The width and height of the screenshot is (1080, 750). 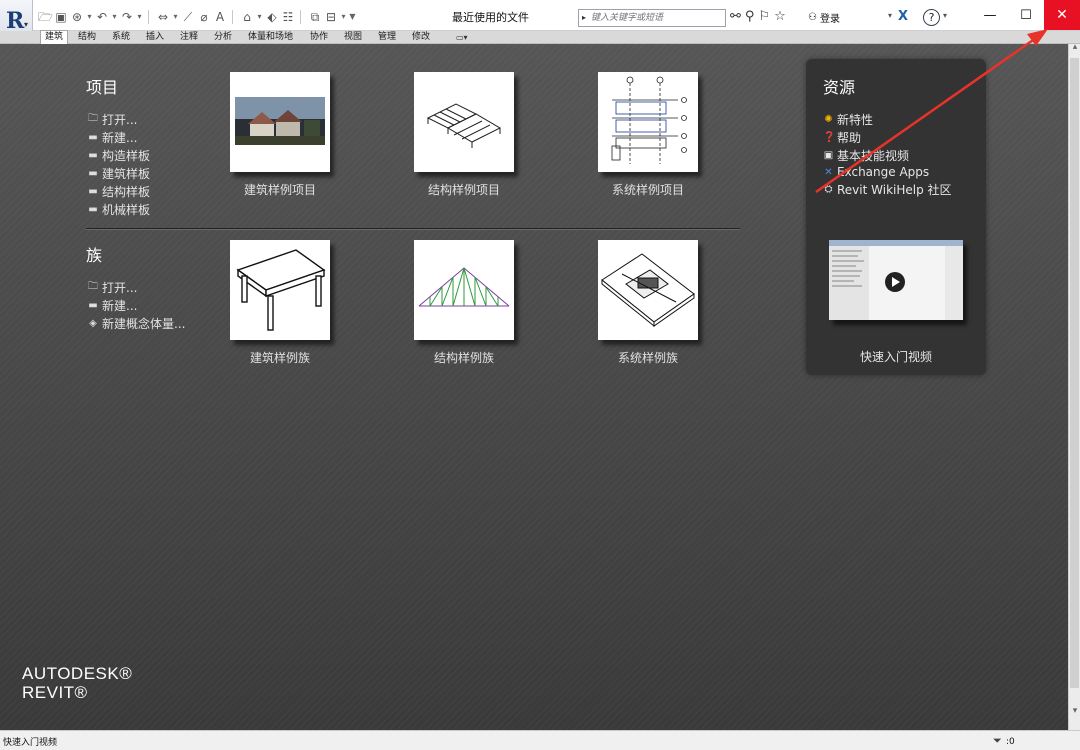 What do you see at coordinates (247, 17) in the screenshot?
I see `3d-view-icon: ⌂` at bounding box center [247, 17].